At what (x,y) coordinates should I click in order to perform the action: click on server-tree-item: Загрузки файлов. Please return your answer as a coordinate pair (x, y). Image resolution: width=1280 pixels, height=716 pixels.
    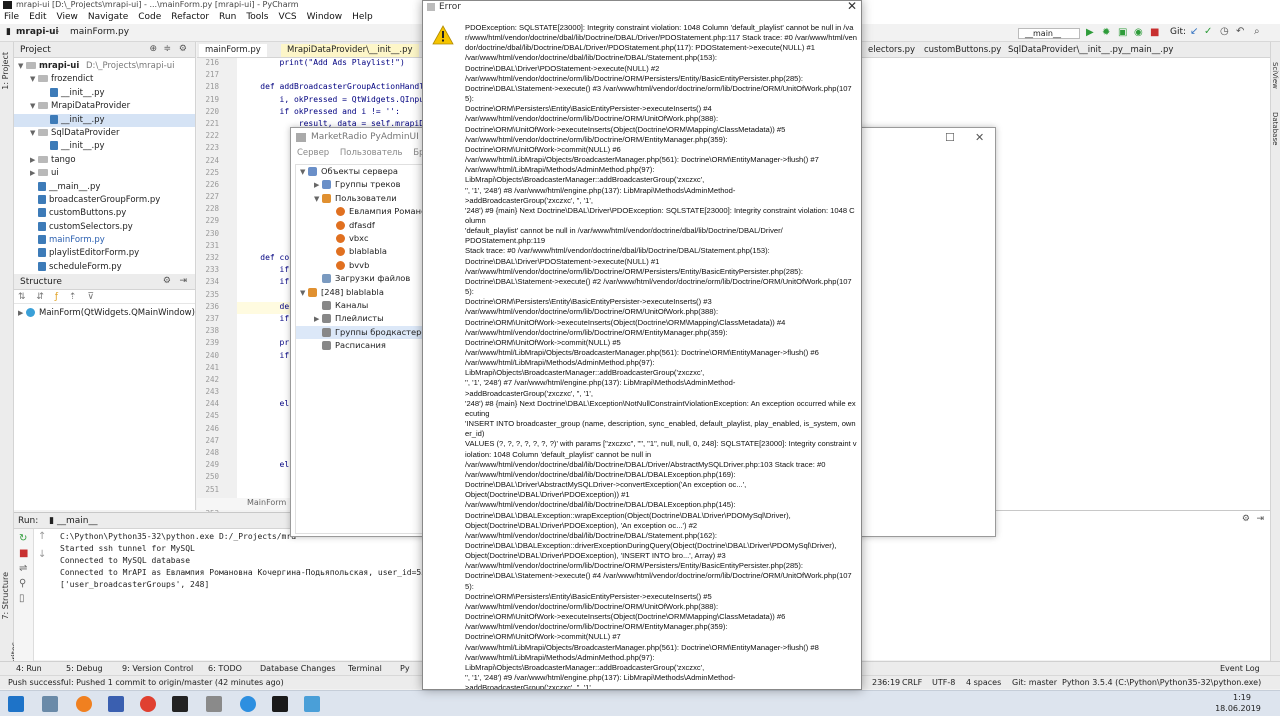
    Looking at the image, I should click on (360, 278).